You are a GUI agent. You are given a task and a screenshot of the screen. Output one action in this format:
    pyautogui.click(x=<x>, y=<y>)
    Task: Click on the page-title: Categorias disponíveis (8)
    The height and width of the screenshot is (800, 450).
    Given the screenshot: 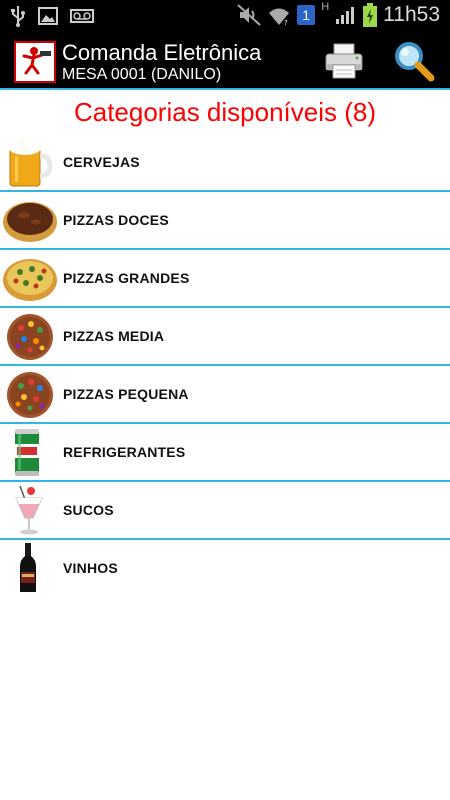 What is the action you would take?
    pyautogui.click(x=225, y=112)
    